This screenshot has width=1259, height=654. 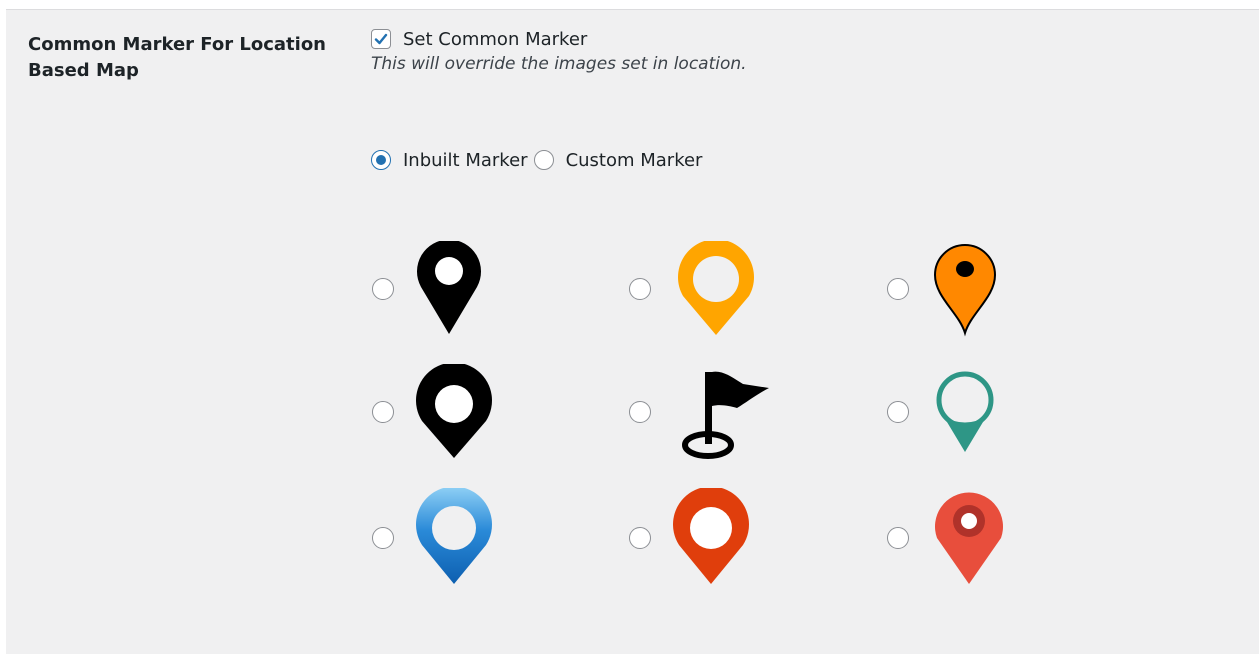 I want to click on set-common-marker-label: Set Common Marker, so click(x=495, y=39).